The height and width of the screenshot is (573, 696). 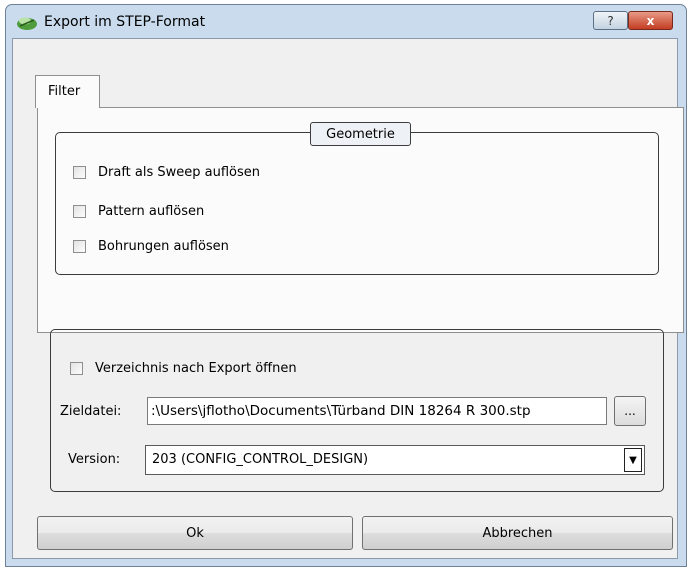 I want to click on version-select-value: 203 (CONFIG_CONTROL_DESIGN), so click(x=260, y=459).